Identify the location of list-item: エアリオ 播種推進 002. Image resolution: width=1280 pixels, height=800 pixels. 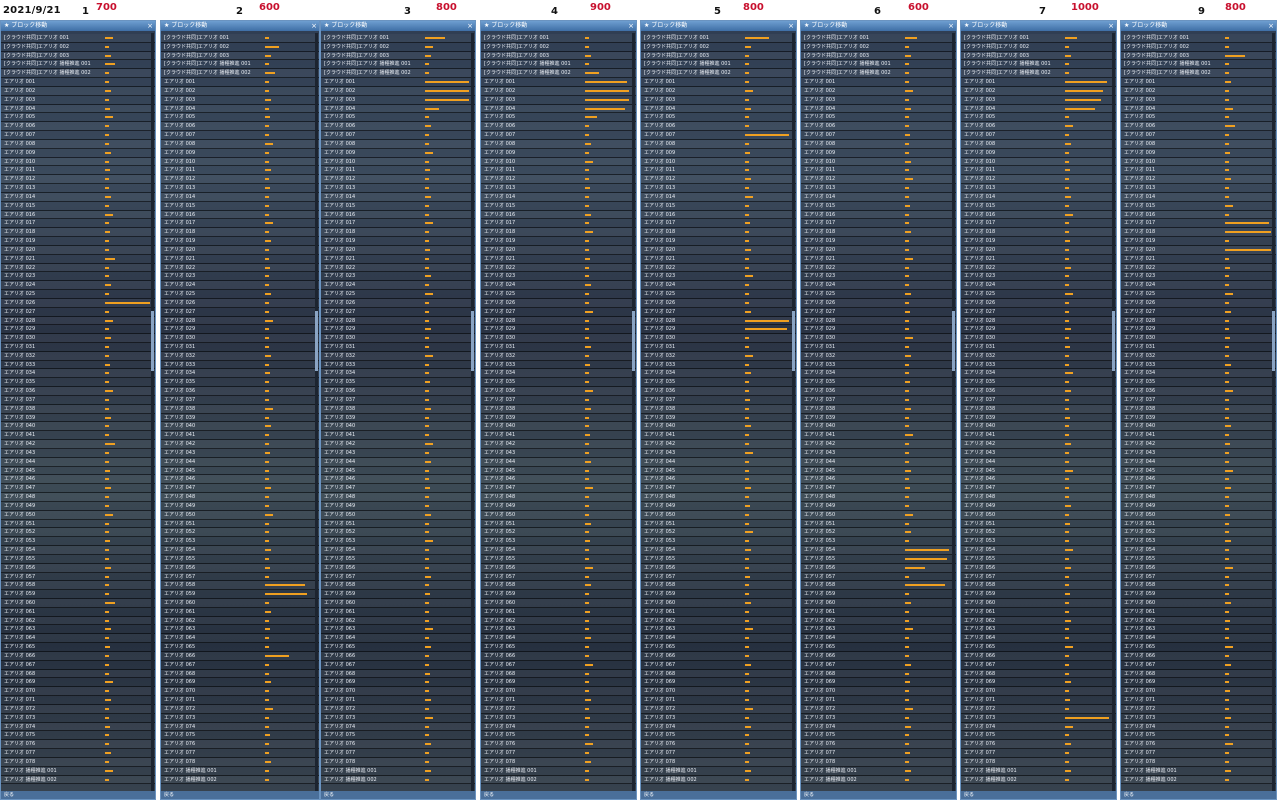
(78, 780).